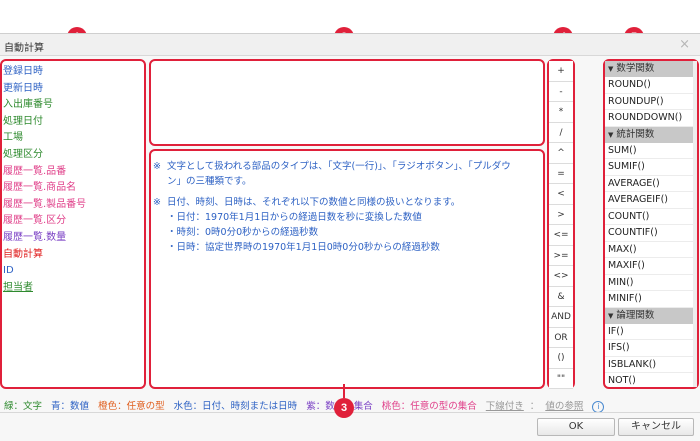 This screenshot has width=700, height=441. Describe the element at coordinates (73, 205) in the screenshot. I see `field-item: 履歴一覧.製品番号` at that location.